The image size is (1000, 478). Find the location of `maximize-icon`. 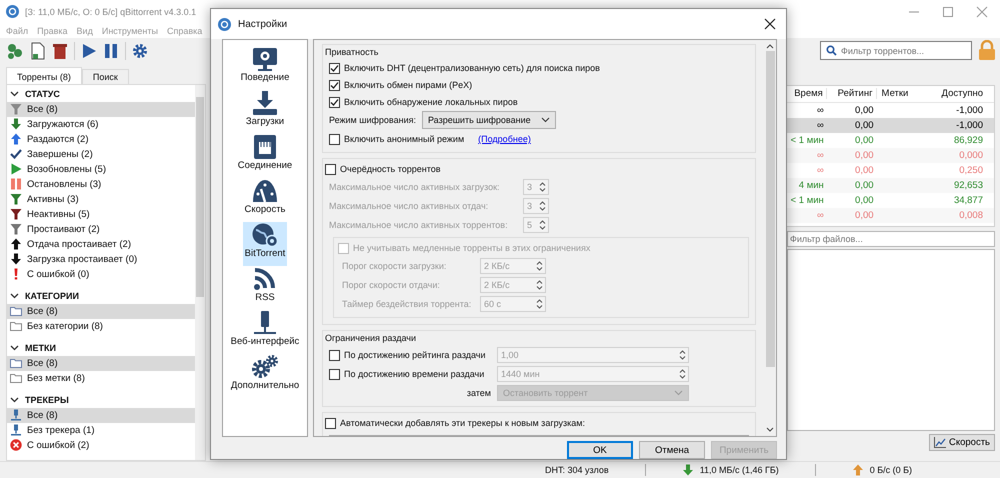

maximize-icon is located at coordinates (948, 12).